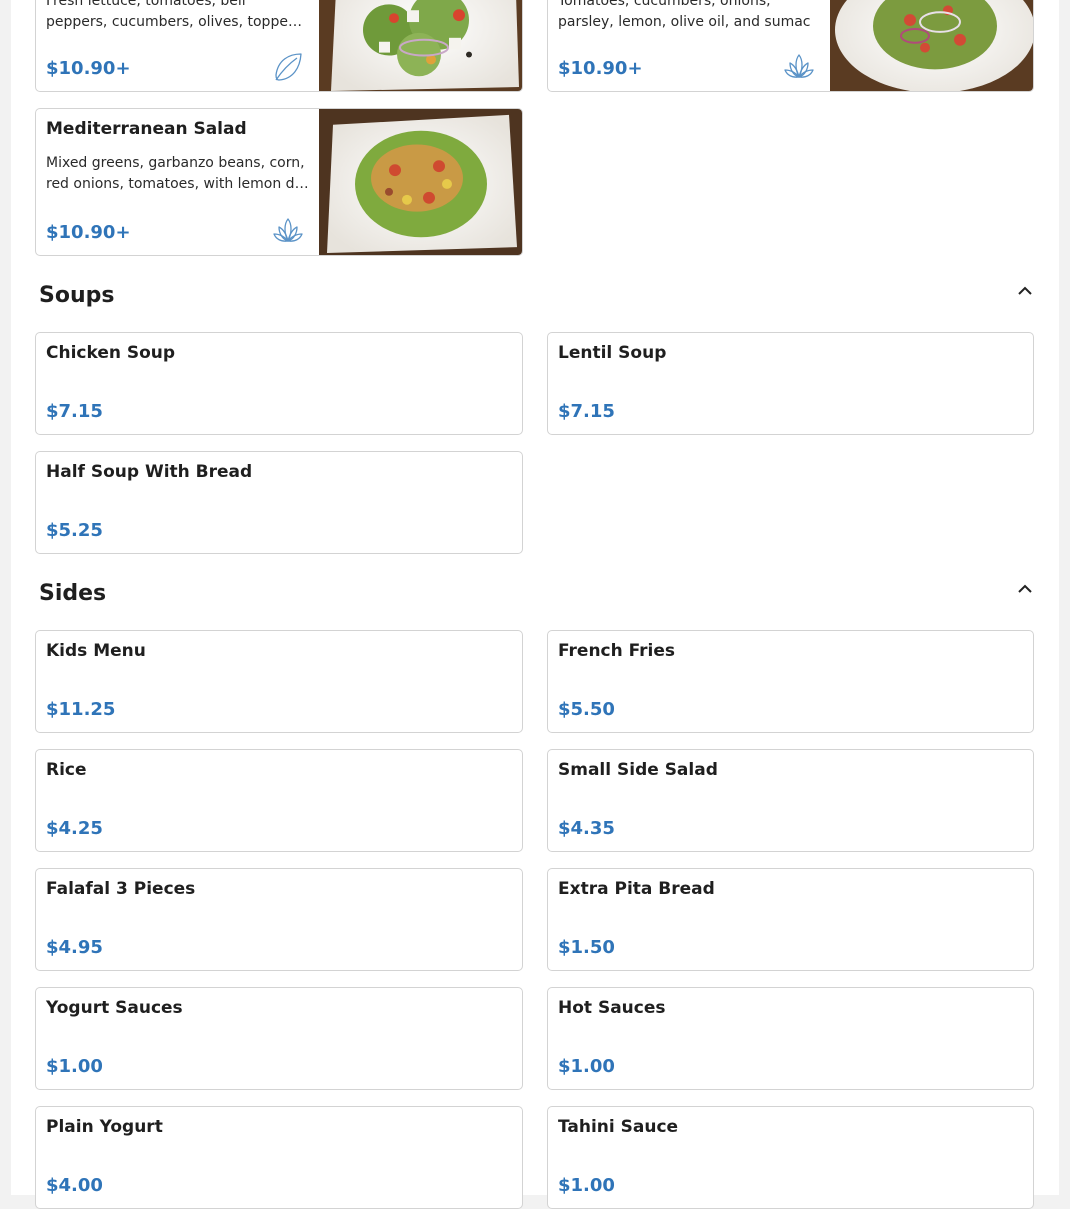  Describe the element at coordinates (77, 295) in the screenshot. I see `section-title-soups: Soups` at that location.